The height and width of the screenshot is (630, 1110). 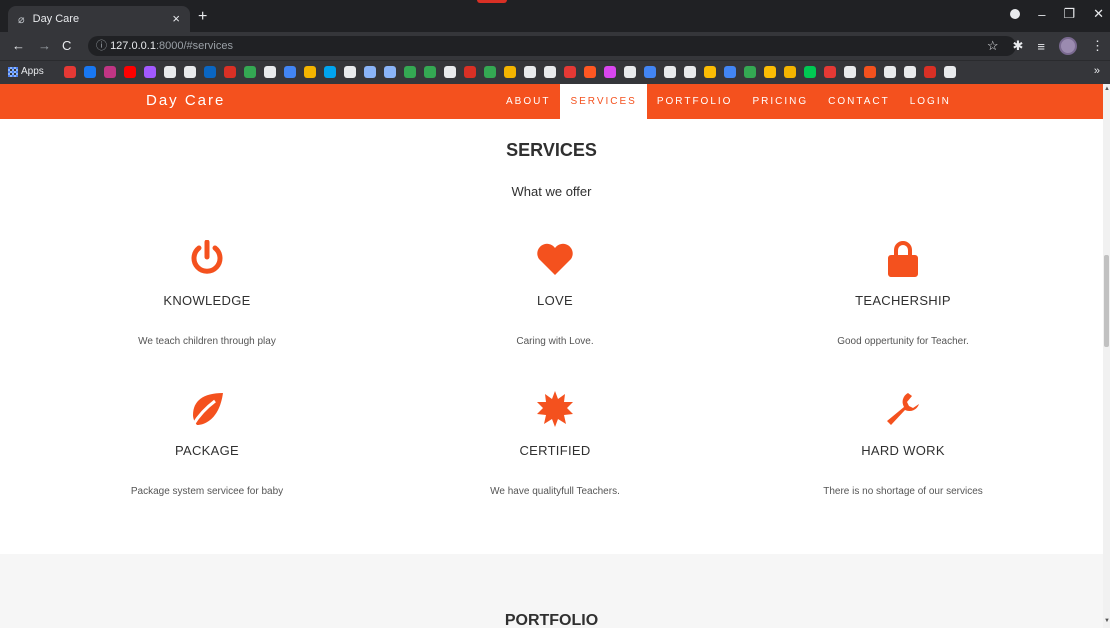 I want to click on service-desc: There is no shortage of our services, so click(x=903, y=491).